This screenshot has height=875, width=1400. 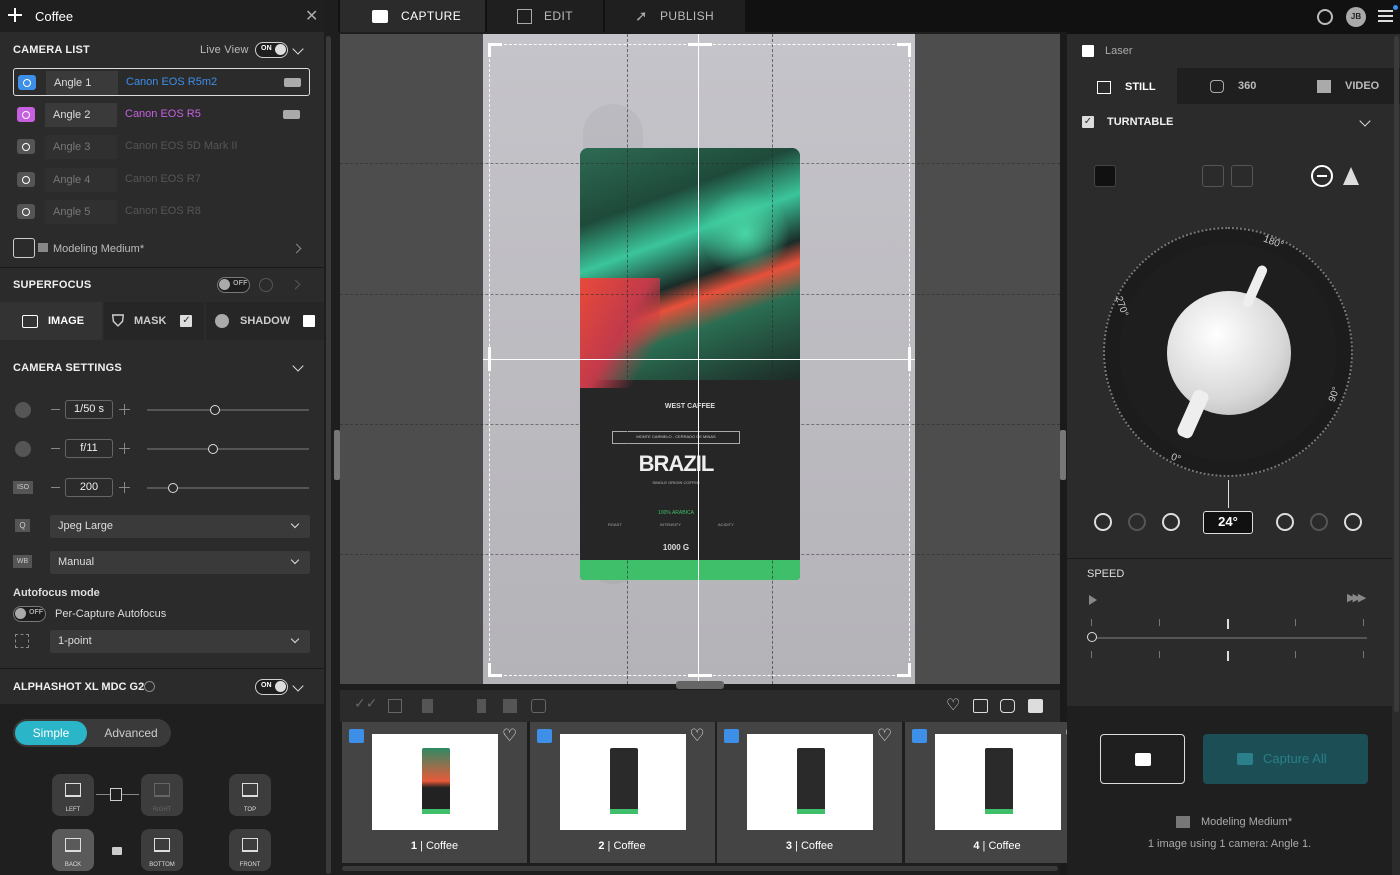 What do you see at coordinates (162, 795) in the screenshot?
I see `position-right-button: RIGHT` at bounding box center [162, 795].